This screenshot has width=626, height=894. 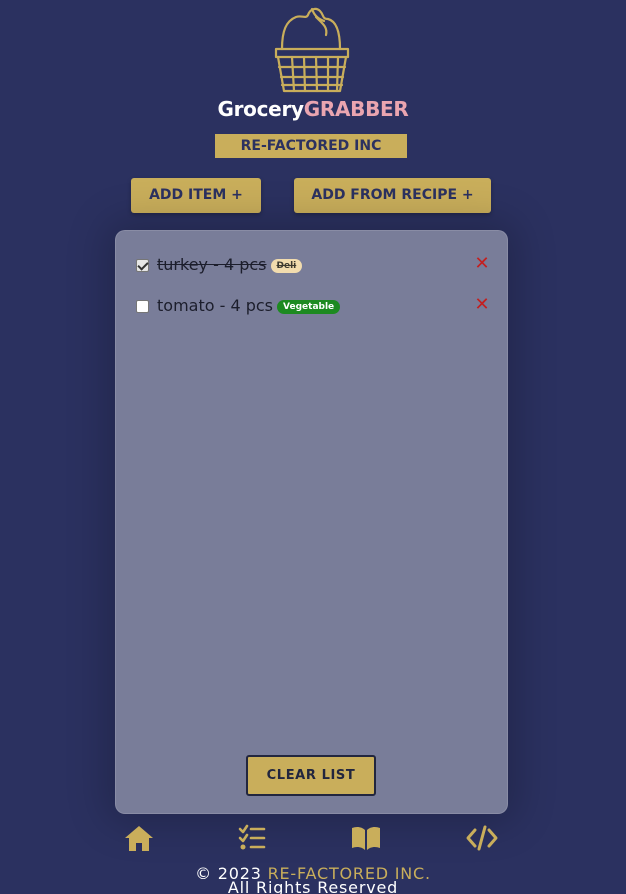 I want to click on list-item: turkey - 4 pcs Deli ✕, so click(x=314, y=265).